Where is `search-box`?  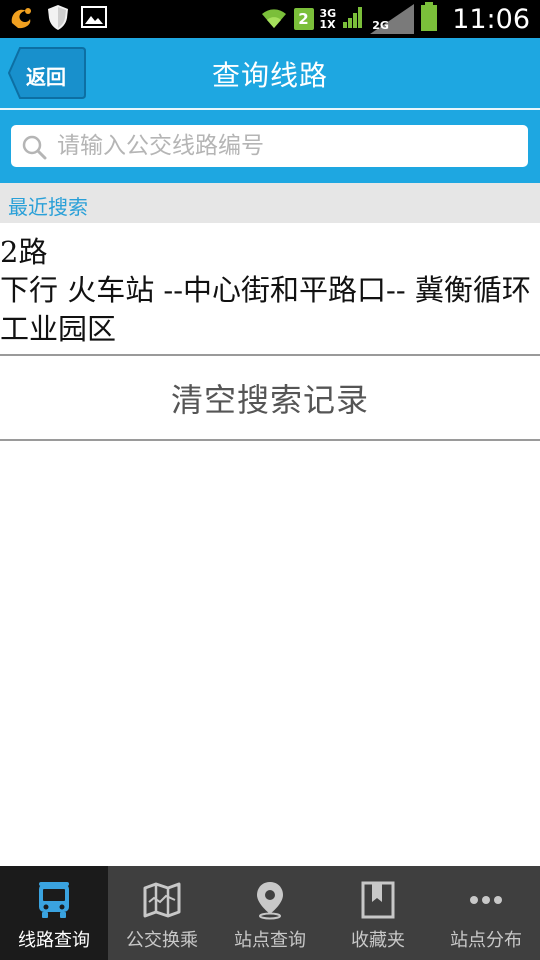 search-box is located at coordinates (269, 146).